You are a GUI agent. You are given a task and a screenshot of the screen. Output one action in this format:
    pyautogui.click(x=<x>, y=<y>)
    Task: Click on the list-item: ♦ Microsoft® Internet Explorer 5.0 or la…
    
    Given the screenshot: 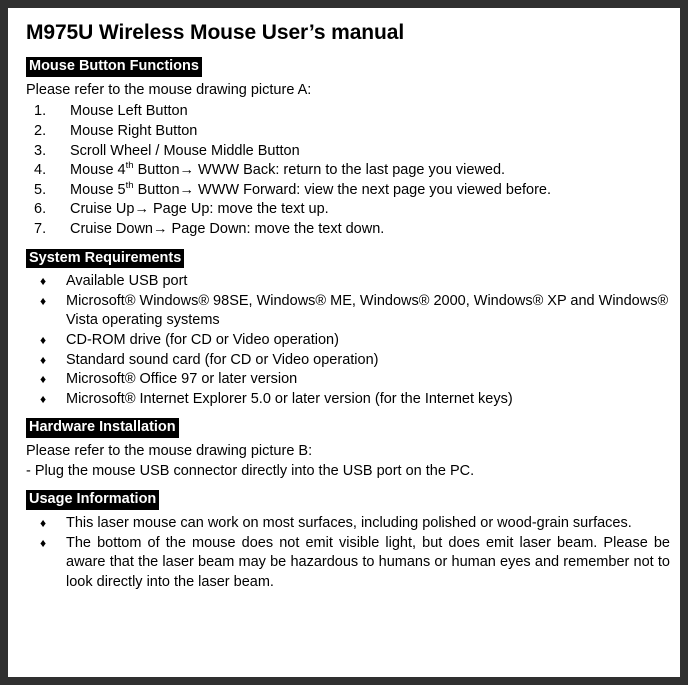 What is the action you would take?
    pyautogui.click(x=348, y=400)
    